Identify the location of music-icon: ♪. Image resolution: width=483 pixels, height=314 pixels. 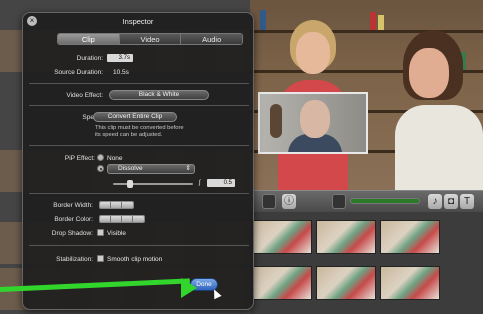
(435, 201).